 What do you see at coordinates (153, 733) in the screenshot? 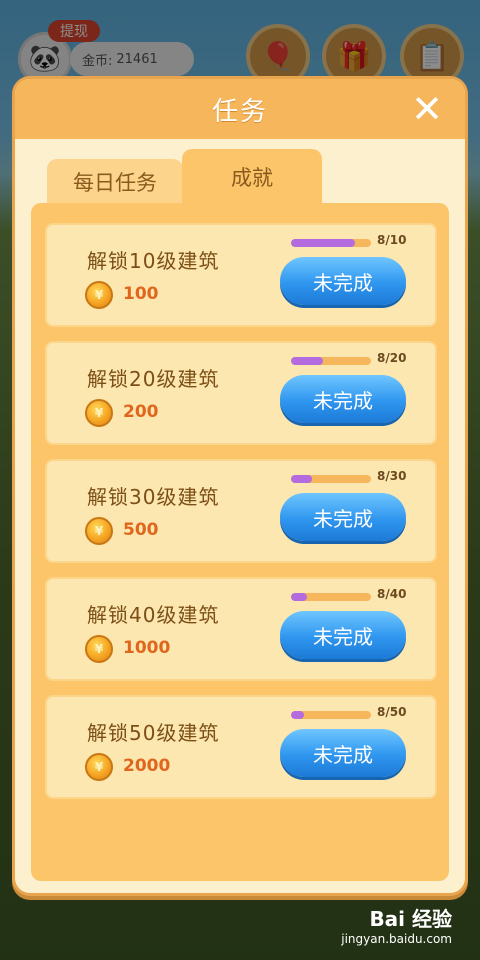
I see `achievement-title: 解锁50级建筑` at bounding box center [153, 733].